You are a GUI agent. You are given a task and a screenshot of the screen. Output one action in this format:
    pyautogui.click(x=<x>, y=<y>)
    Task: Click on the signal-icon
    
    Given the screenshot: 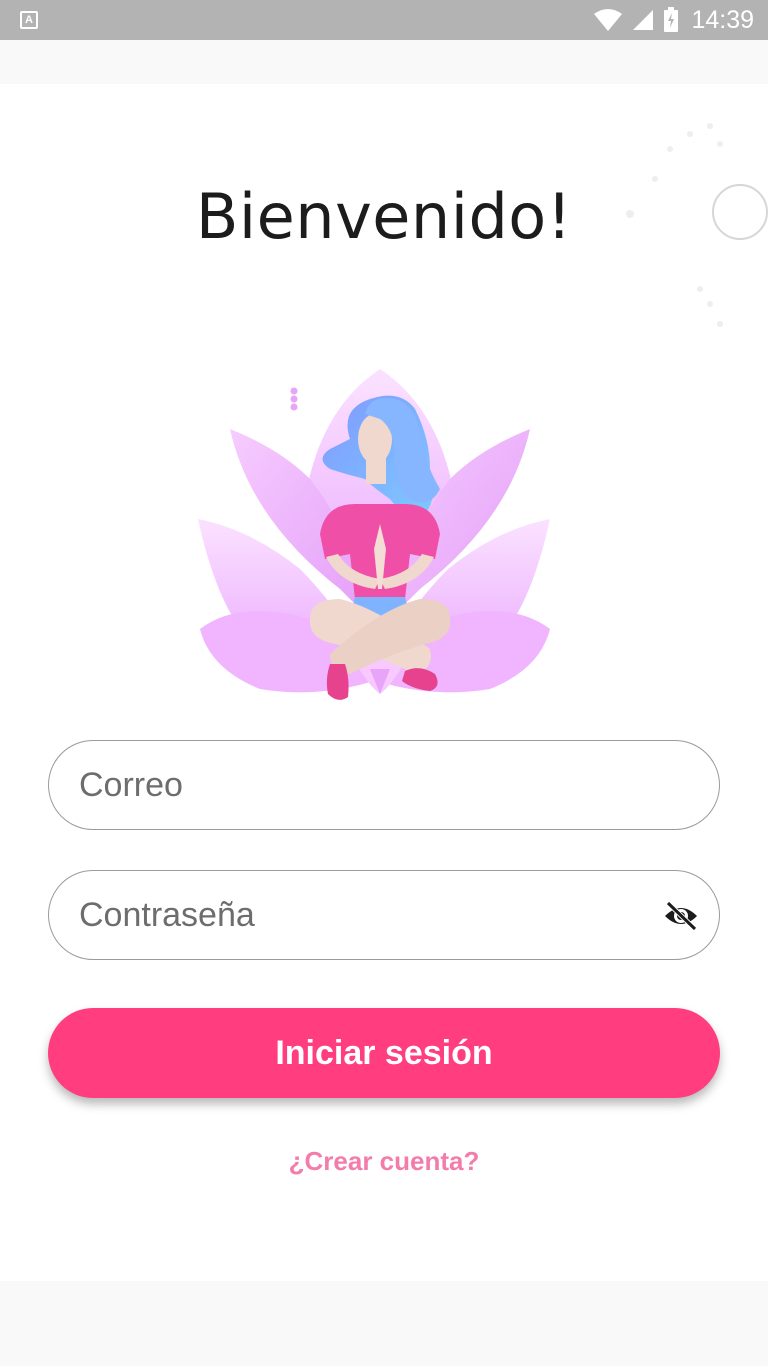 What is the action you would take?
    pyautogui.click(x=643, y=20)
    